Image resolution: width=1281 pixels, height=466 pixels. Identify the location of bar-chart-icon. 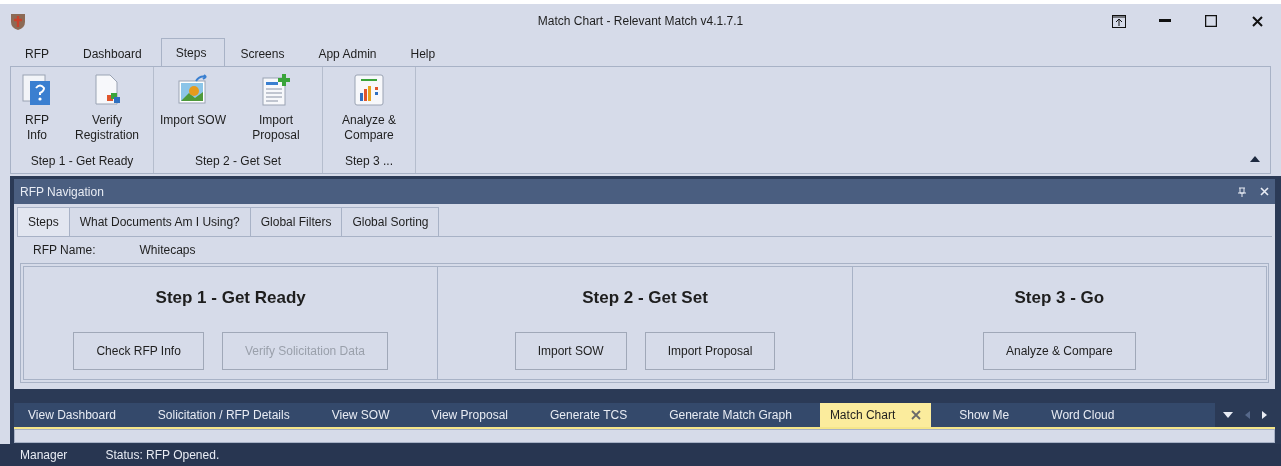
(369, 90).